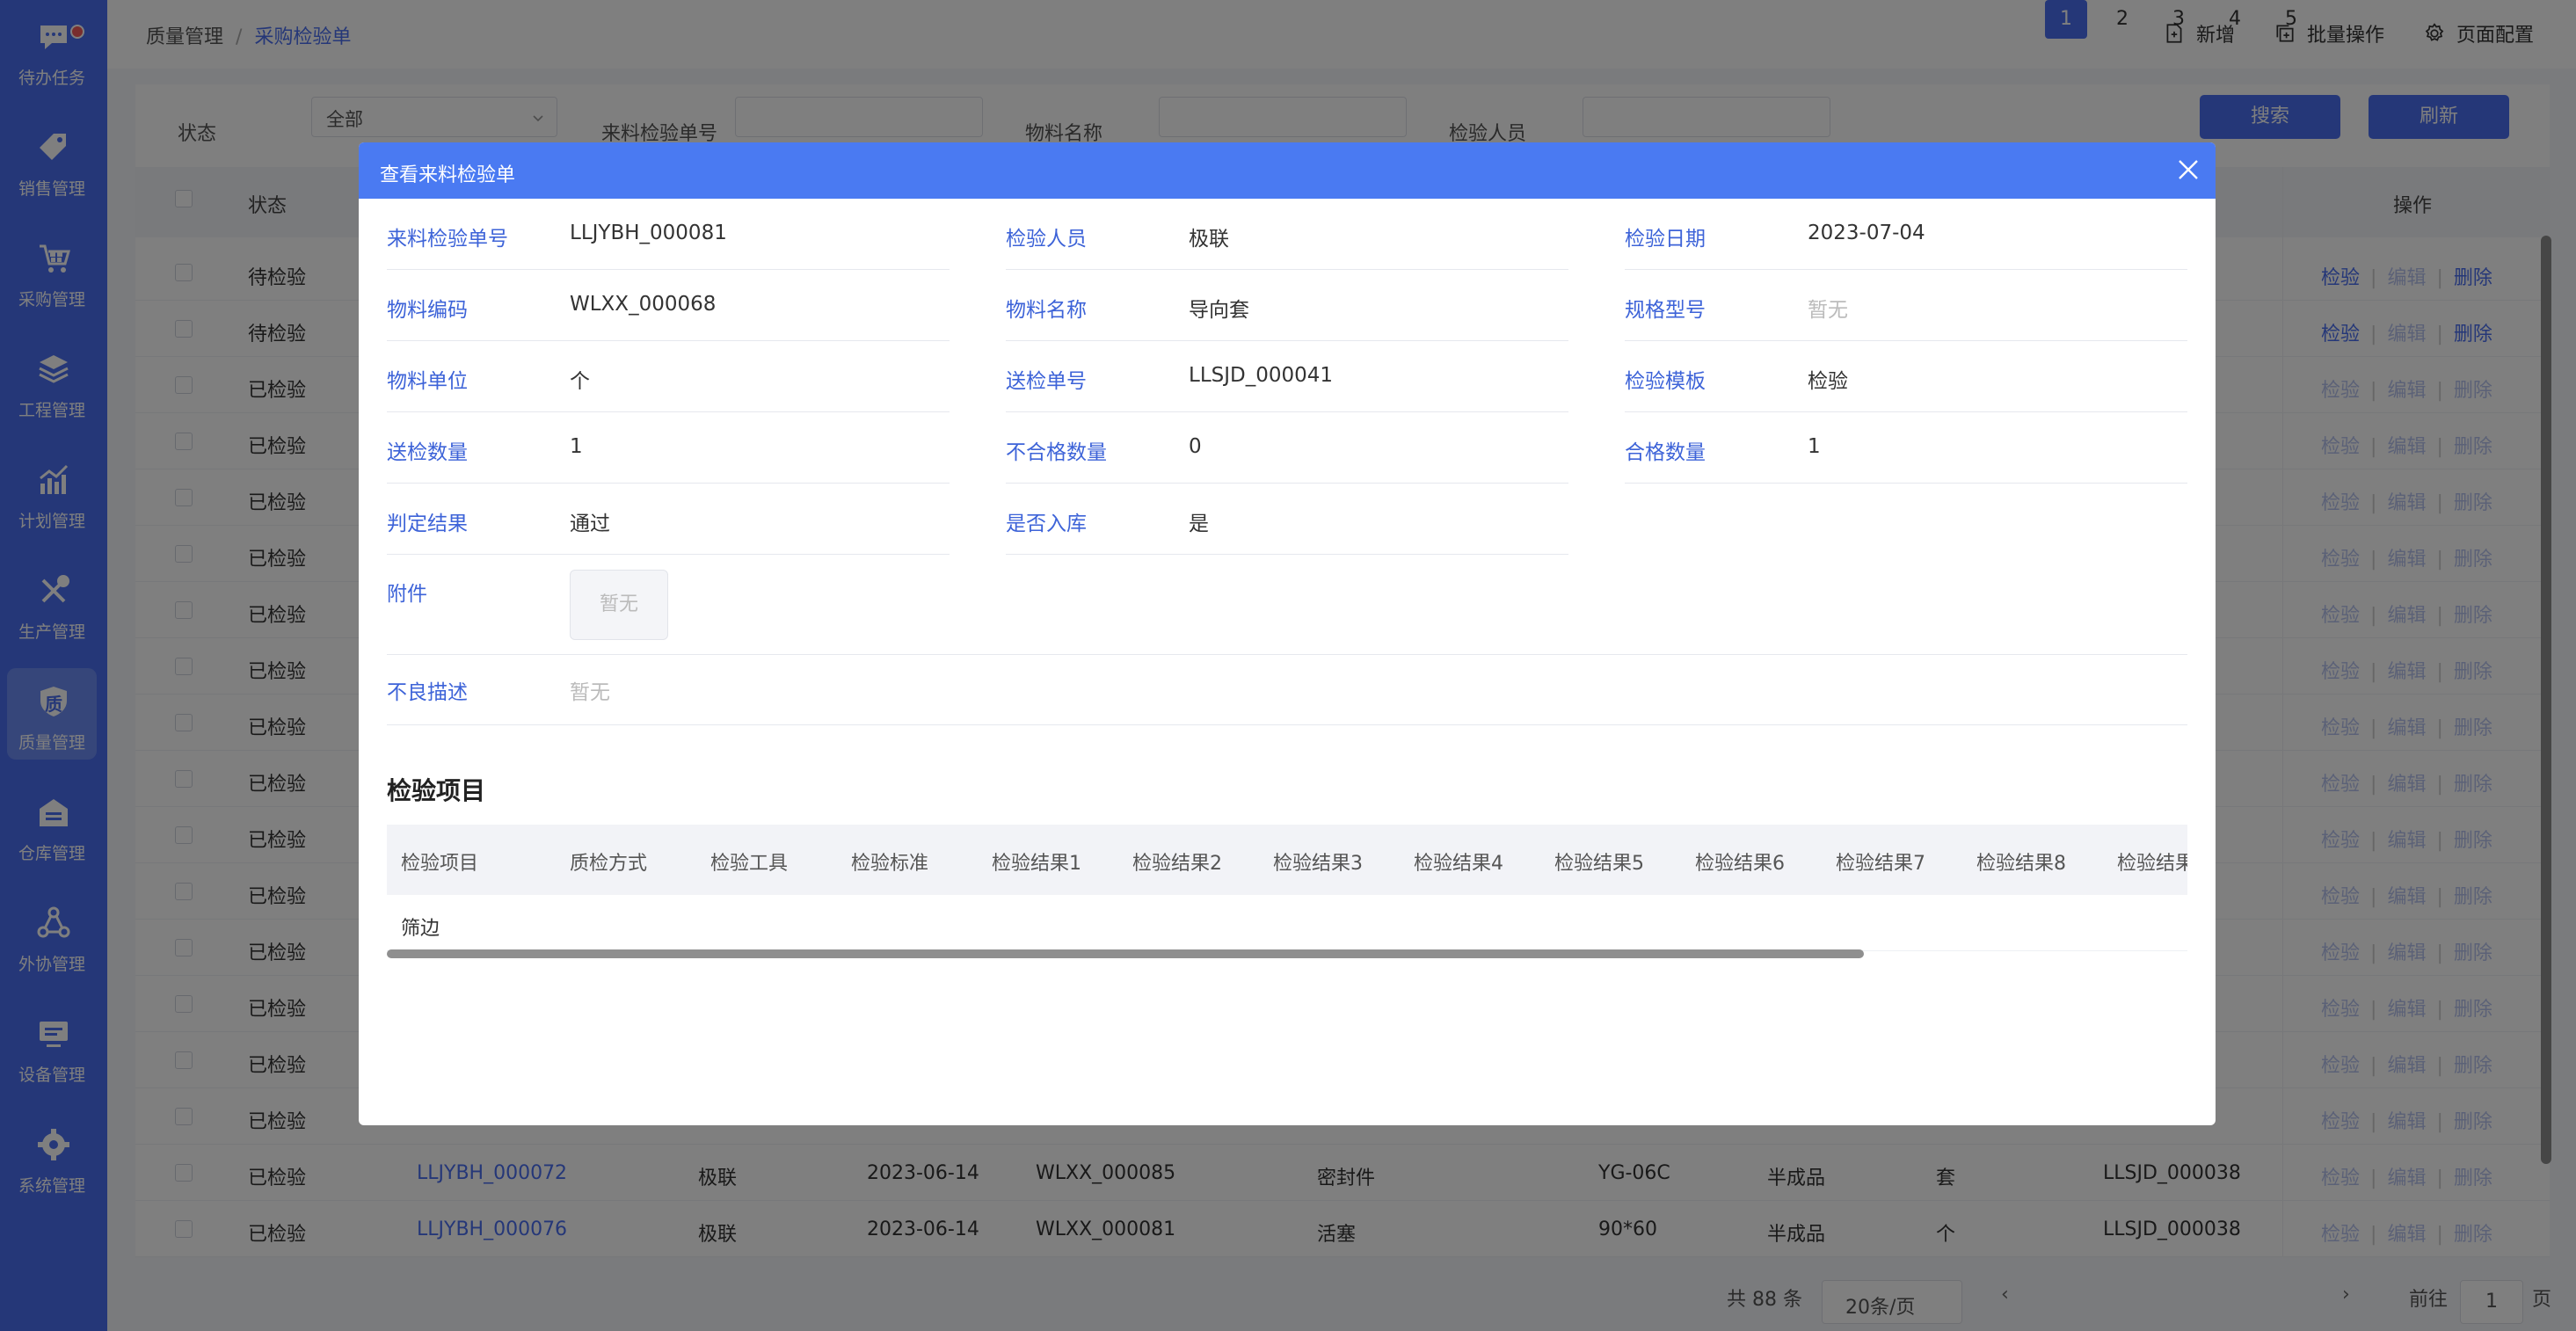  What do you see at coordinates (1177, 864) in the screenshot?
I see `items-column-header: 检验结果2` at bounding box center [1177, 864].